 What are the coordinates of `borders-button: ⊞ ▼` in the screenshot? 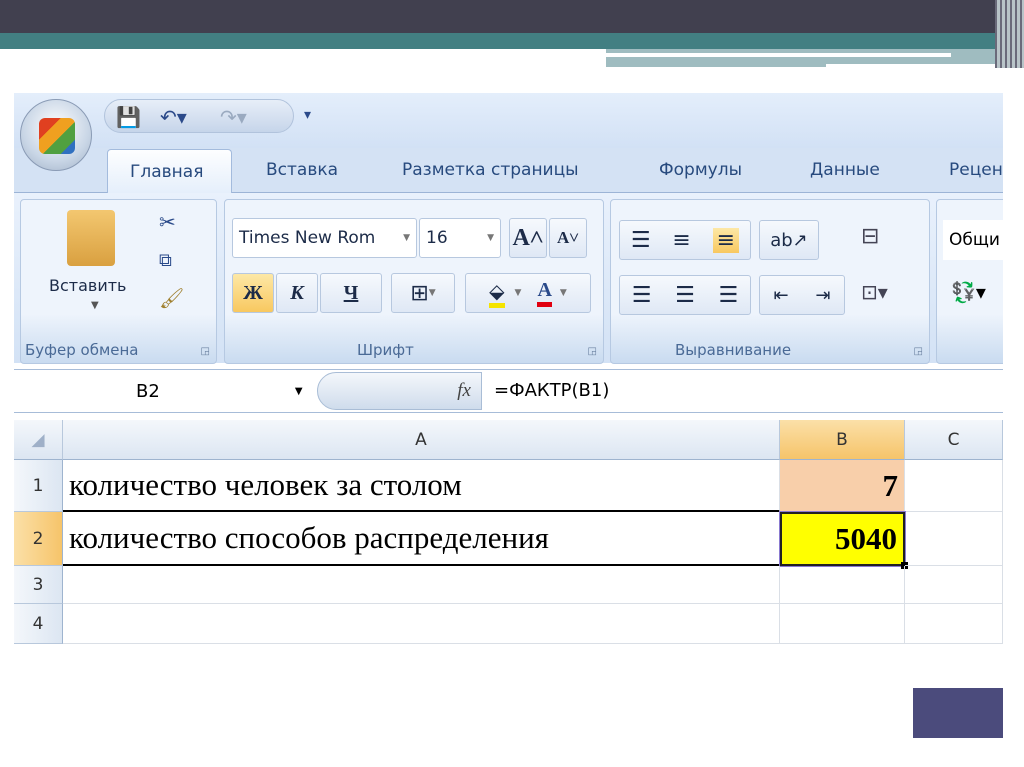 It's located at (423, 293).